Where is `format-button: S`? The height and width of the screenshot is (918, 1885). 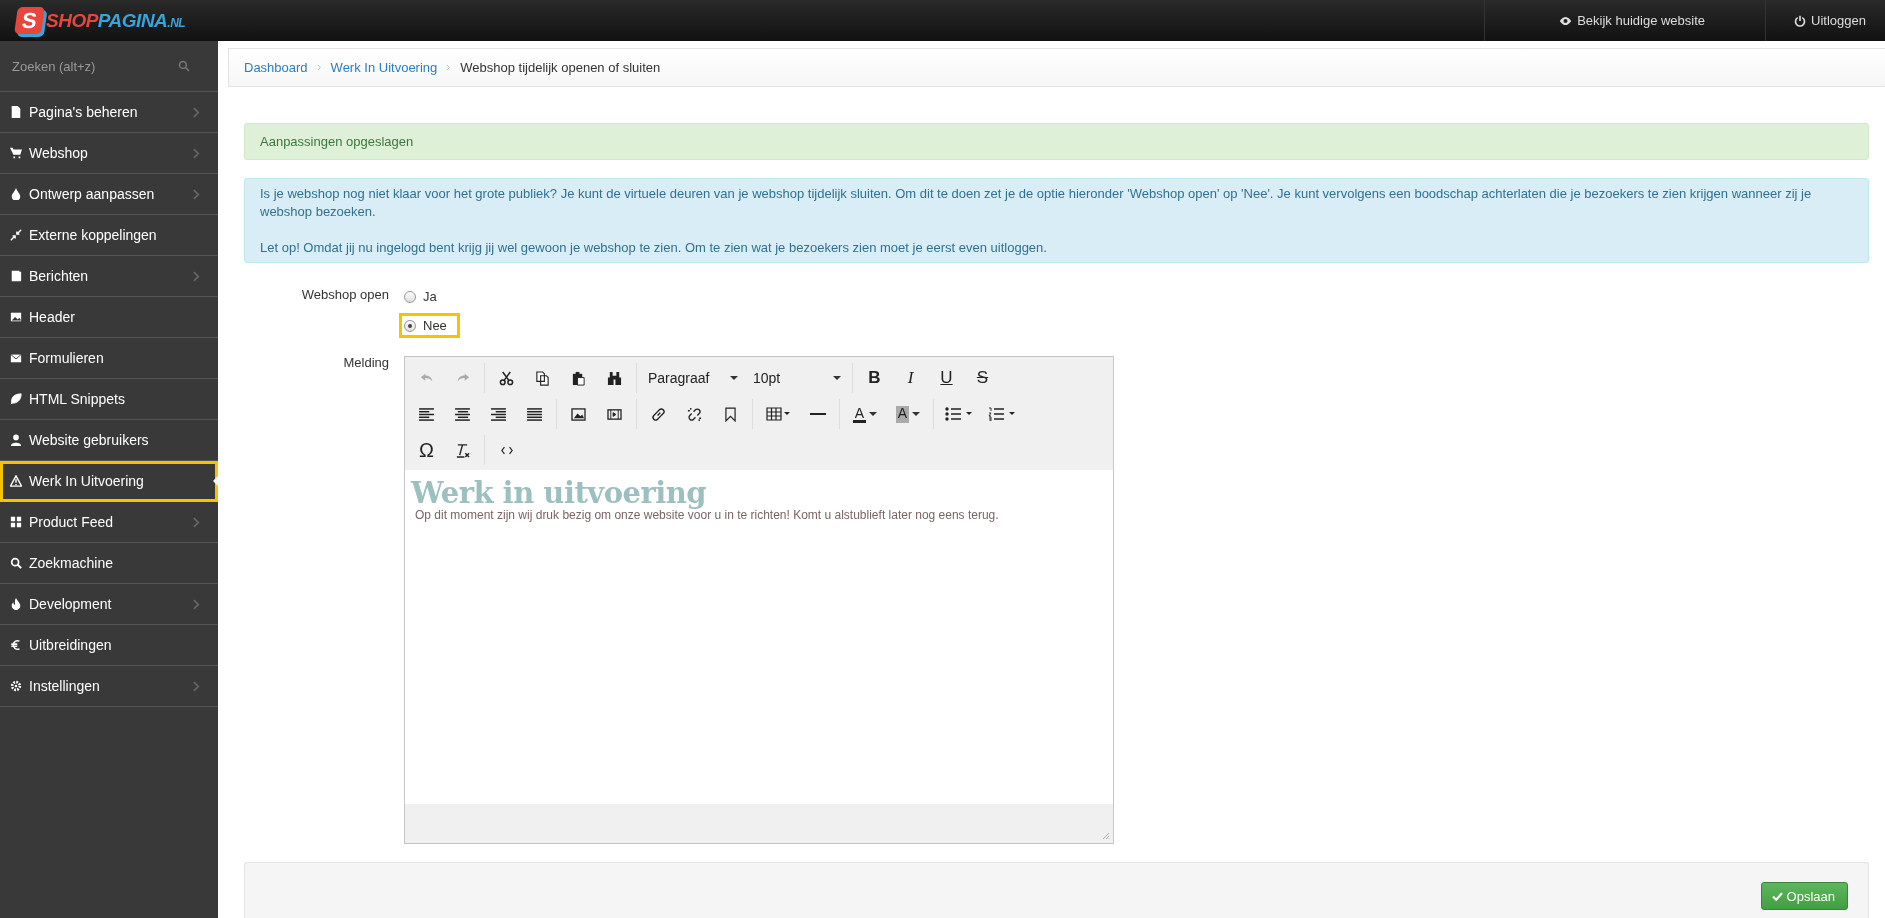
format-button: S is located at coordinates (982, 378).